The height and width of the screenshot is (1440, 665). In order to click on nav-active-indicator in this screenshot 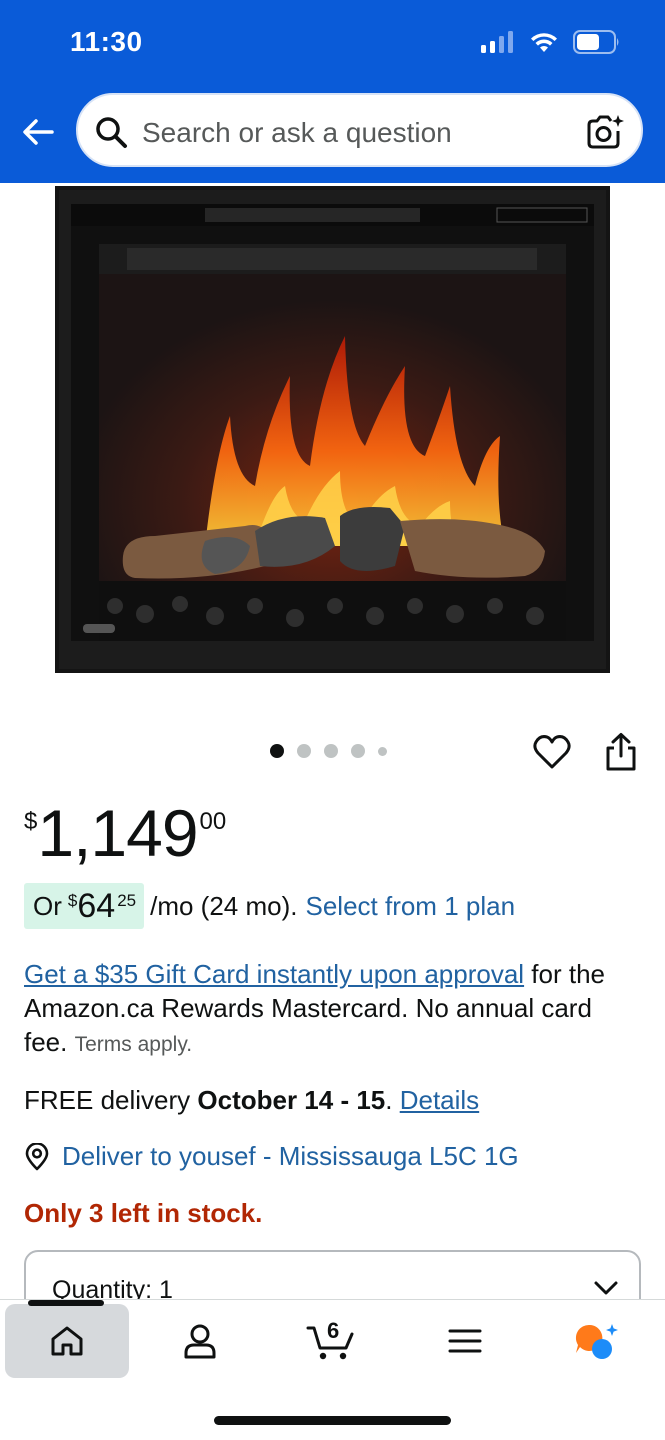, I will do `click(66, 1303)`.